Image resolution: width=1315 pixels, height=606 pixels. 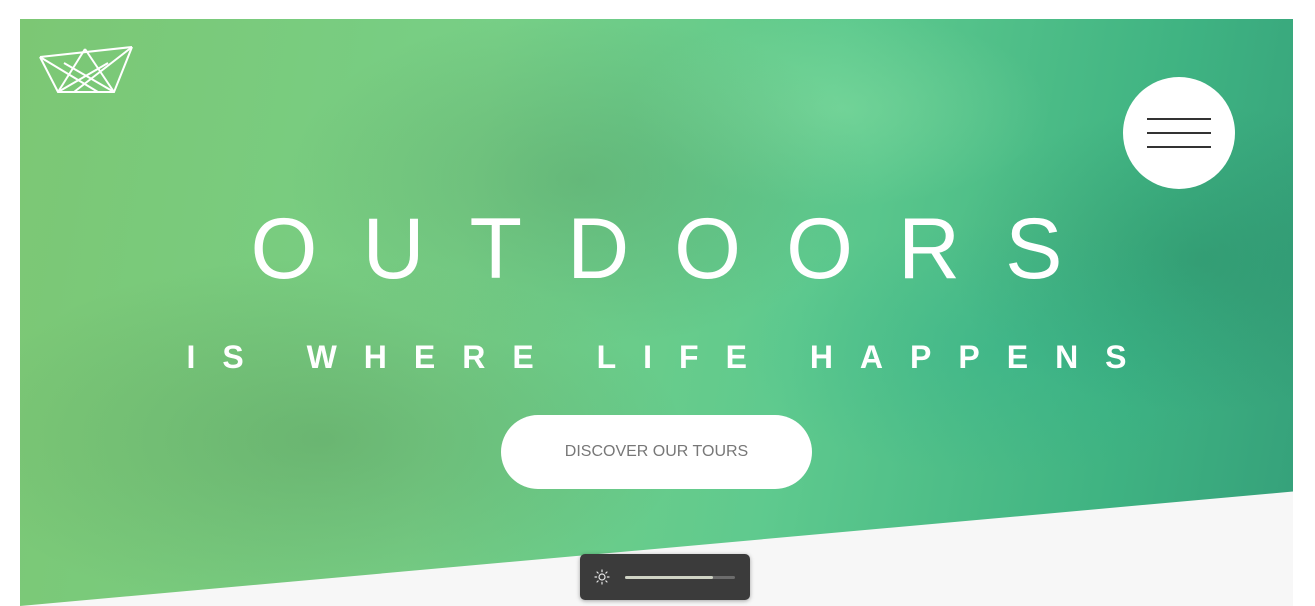 I want to click on hero-subtitle: IS WHERE LIFE HAPPENS, so click(x=670, y=357).